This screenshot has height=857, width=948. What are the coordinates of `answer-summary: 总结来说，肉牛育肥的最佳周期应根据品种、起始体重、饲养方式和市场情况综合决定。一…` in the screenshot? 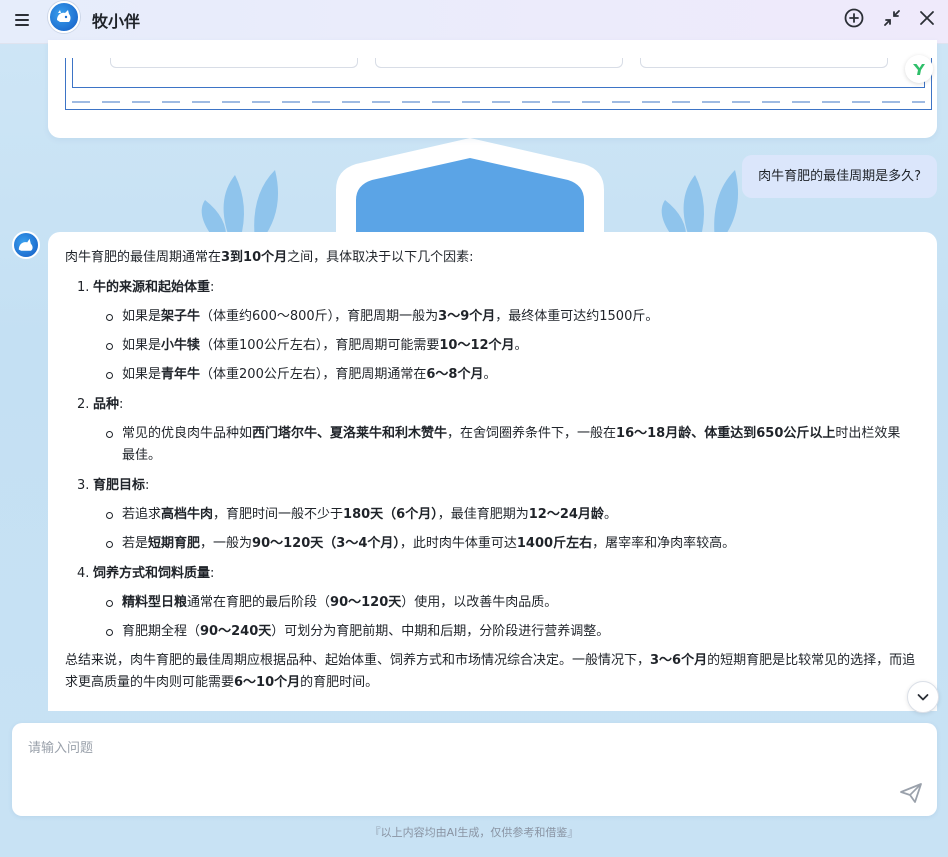 It's located at (490, 671).